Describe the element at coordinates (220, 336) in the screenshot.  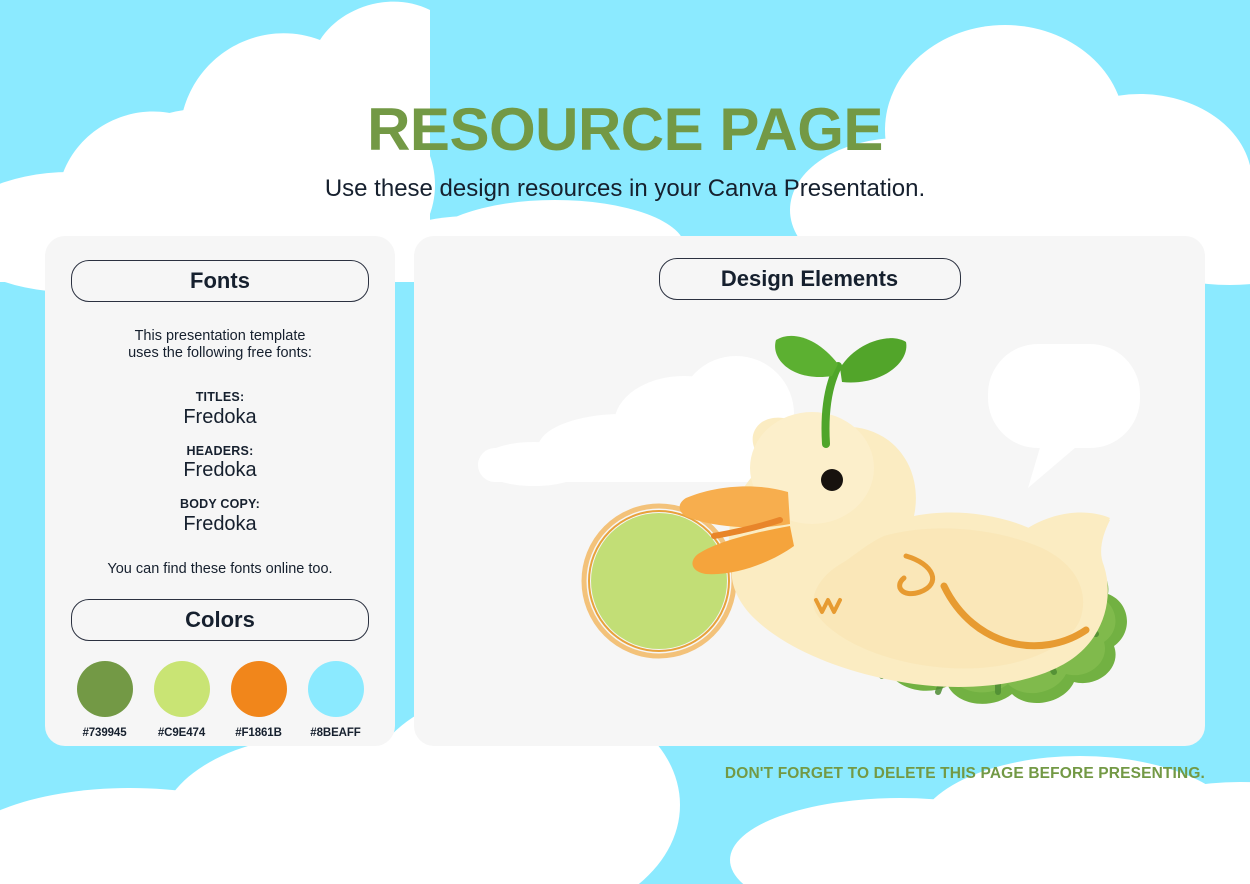
I see `fonts-intro-line-1: This presentation template` at that location.